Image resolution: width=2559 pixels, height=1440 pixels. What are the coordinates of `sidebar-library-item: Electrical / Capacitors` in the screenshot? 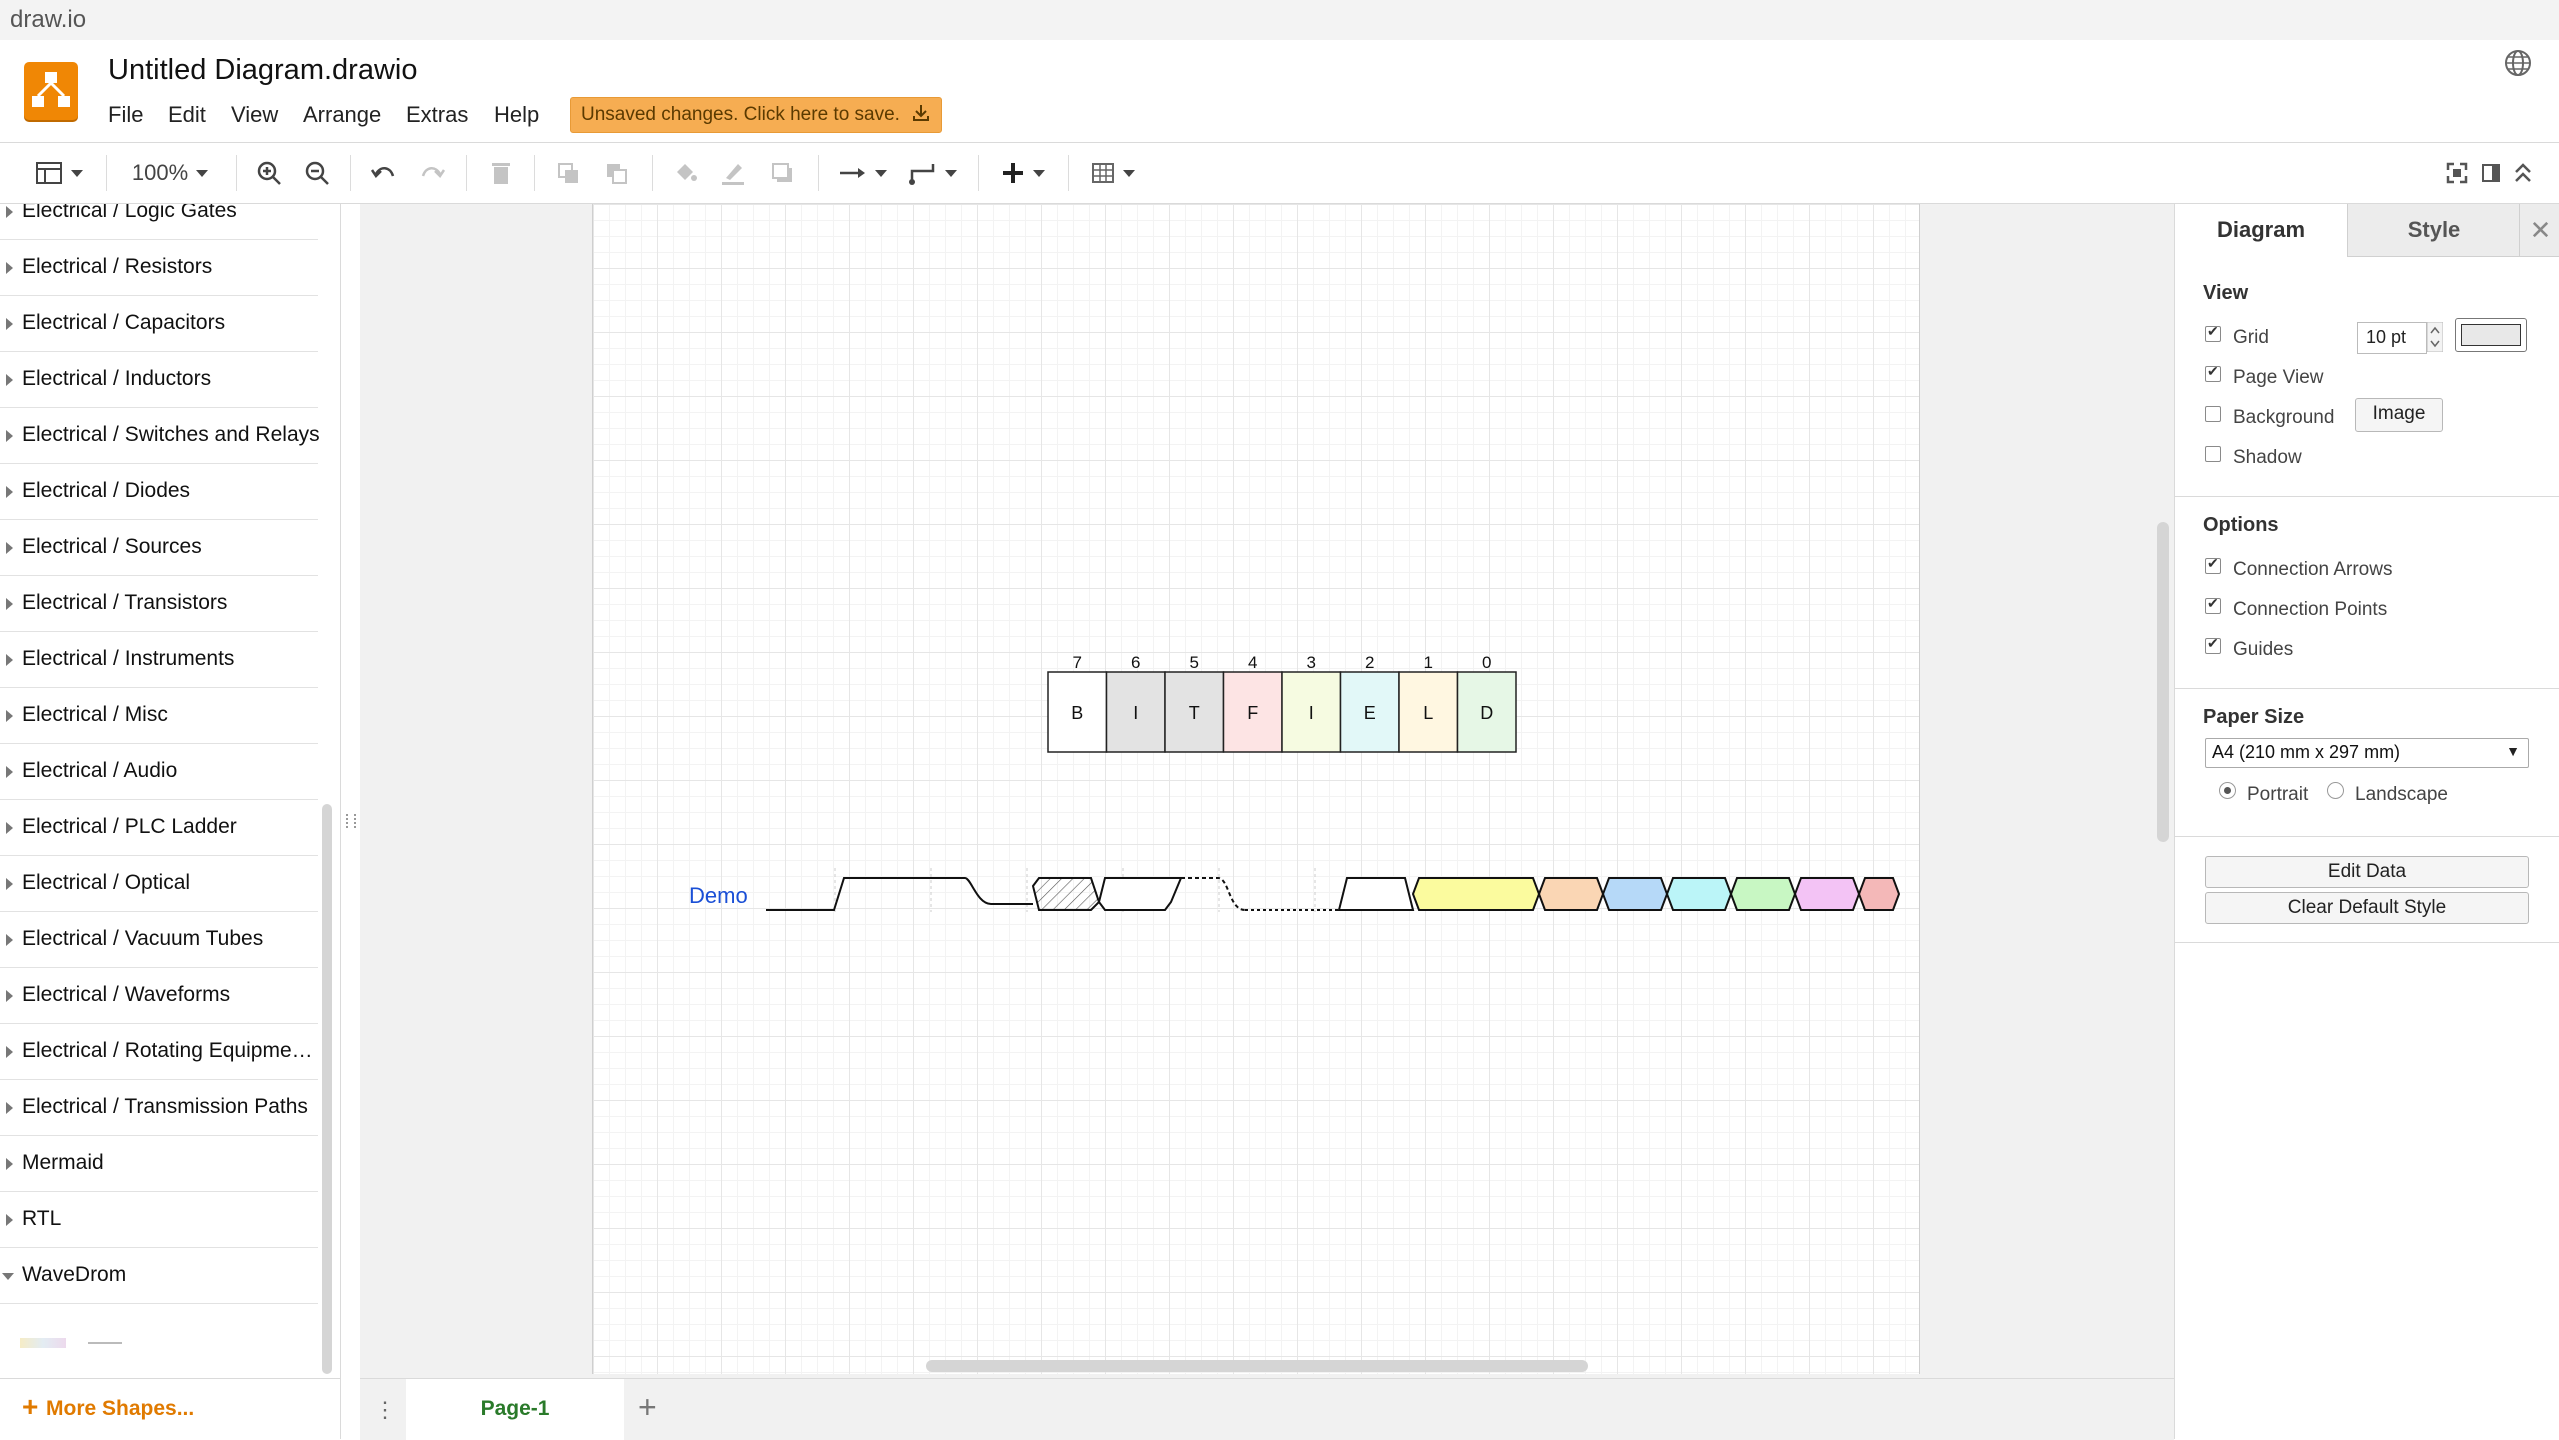 It's located at (159, 324).